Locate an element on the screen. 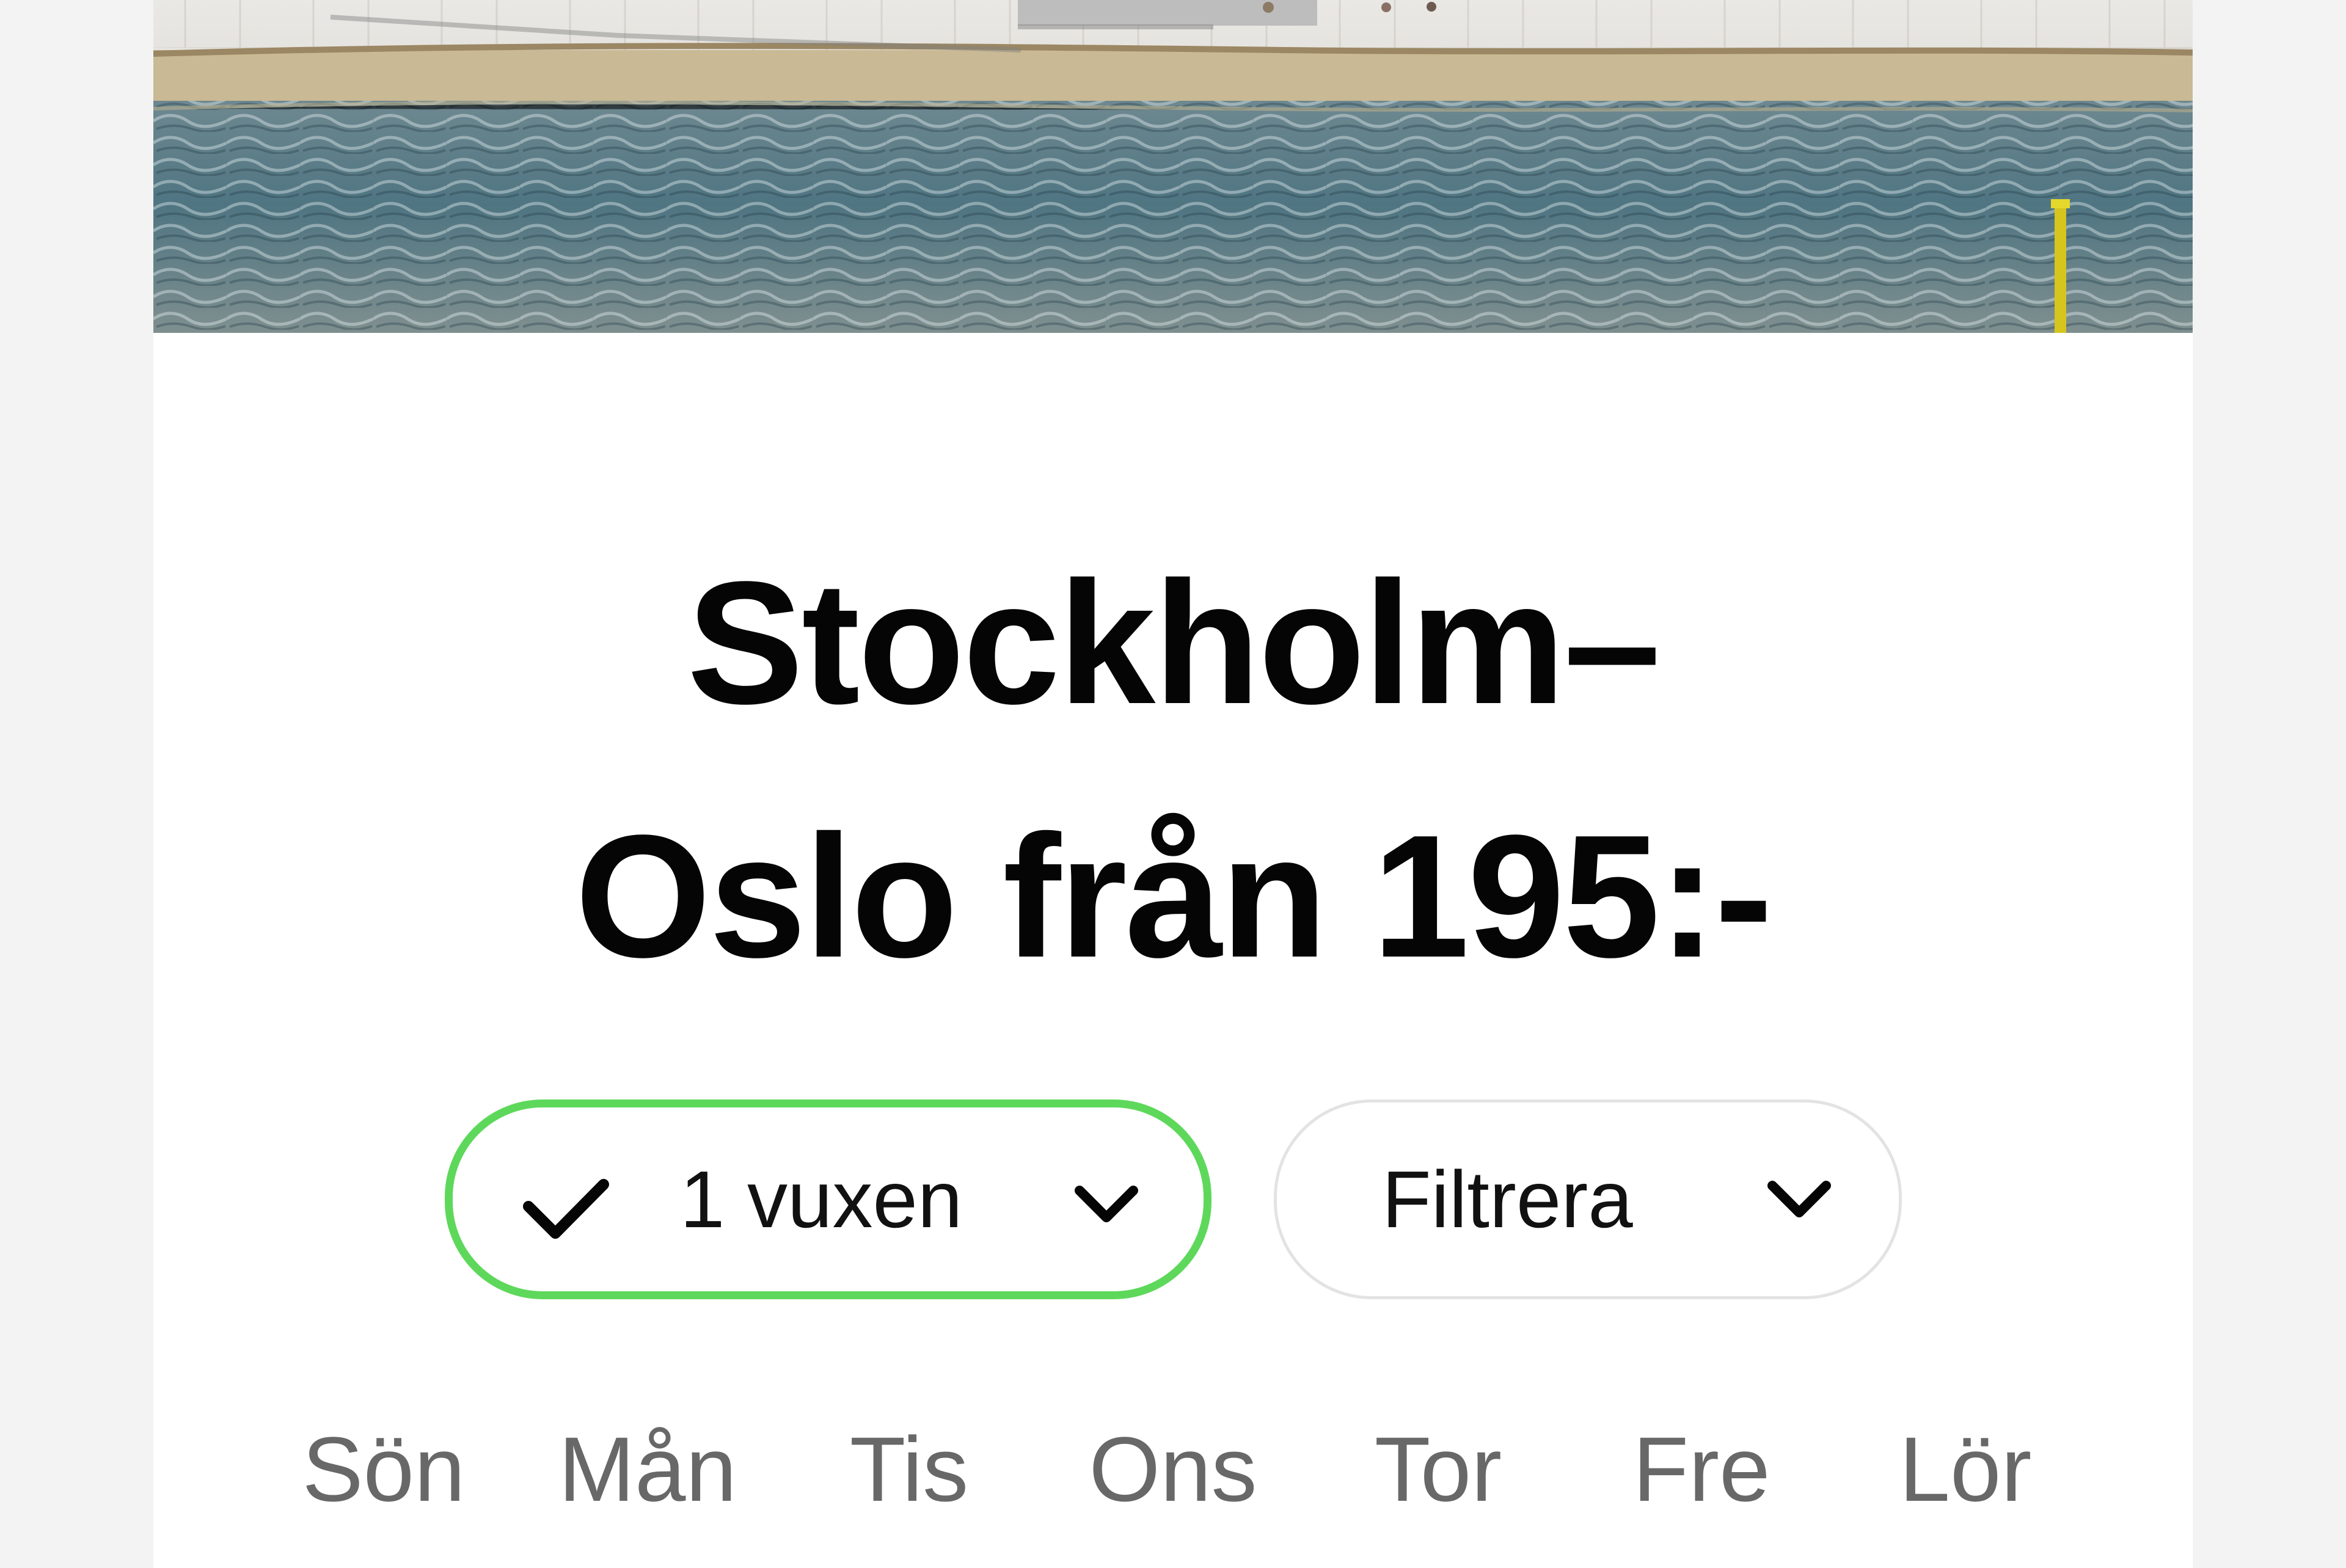 This screenshot has width=2346, height=1568. weekday-label: Tor is located at coordinates (1438, 1469).